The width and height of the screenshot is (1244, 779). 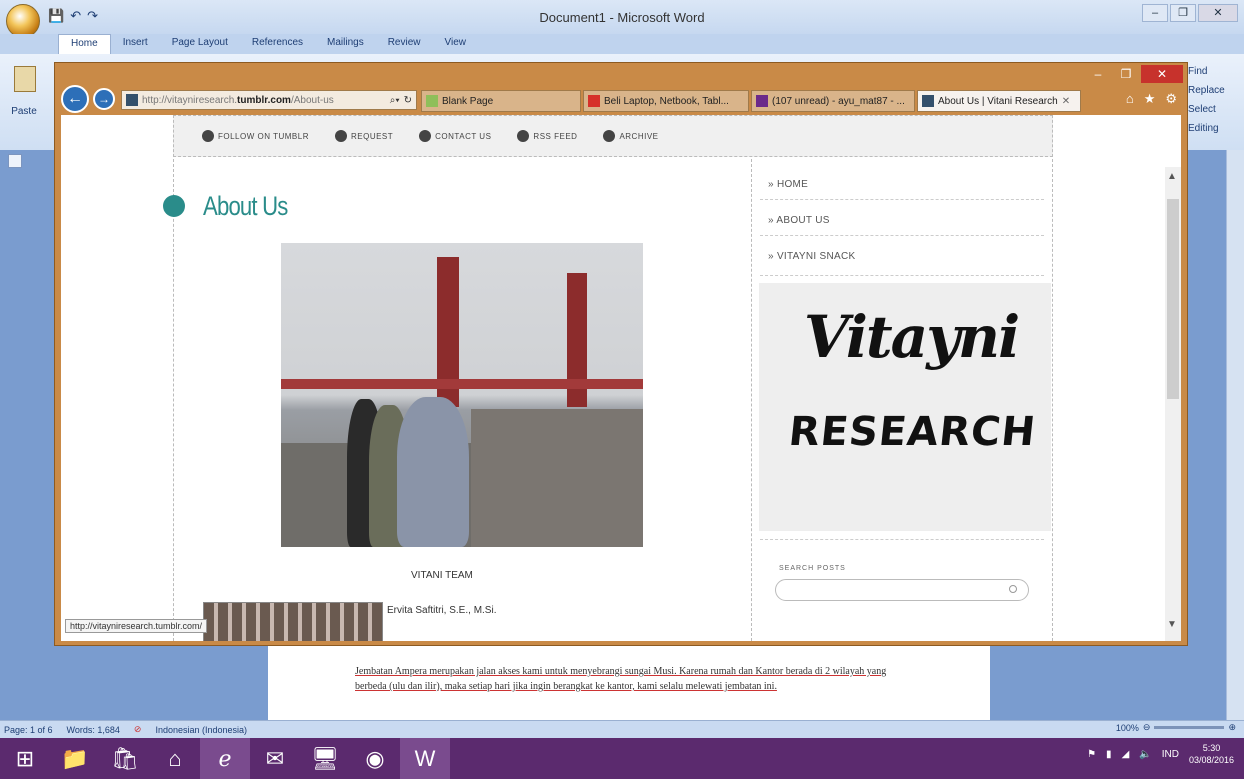 What do you see at coordinates (138, 729) in the screenshot?
I see `spellcheck-icon: ⊘` at bounding box center [138, 729].